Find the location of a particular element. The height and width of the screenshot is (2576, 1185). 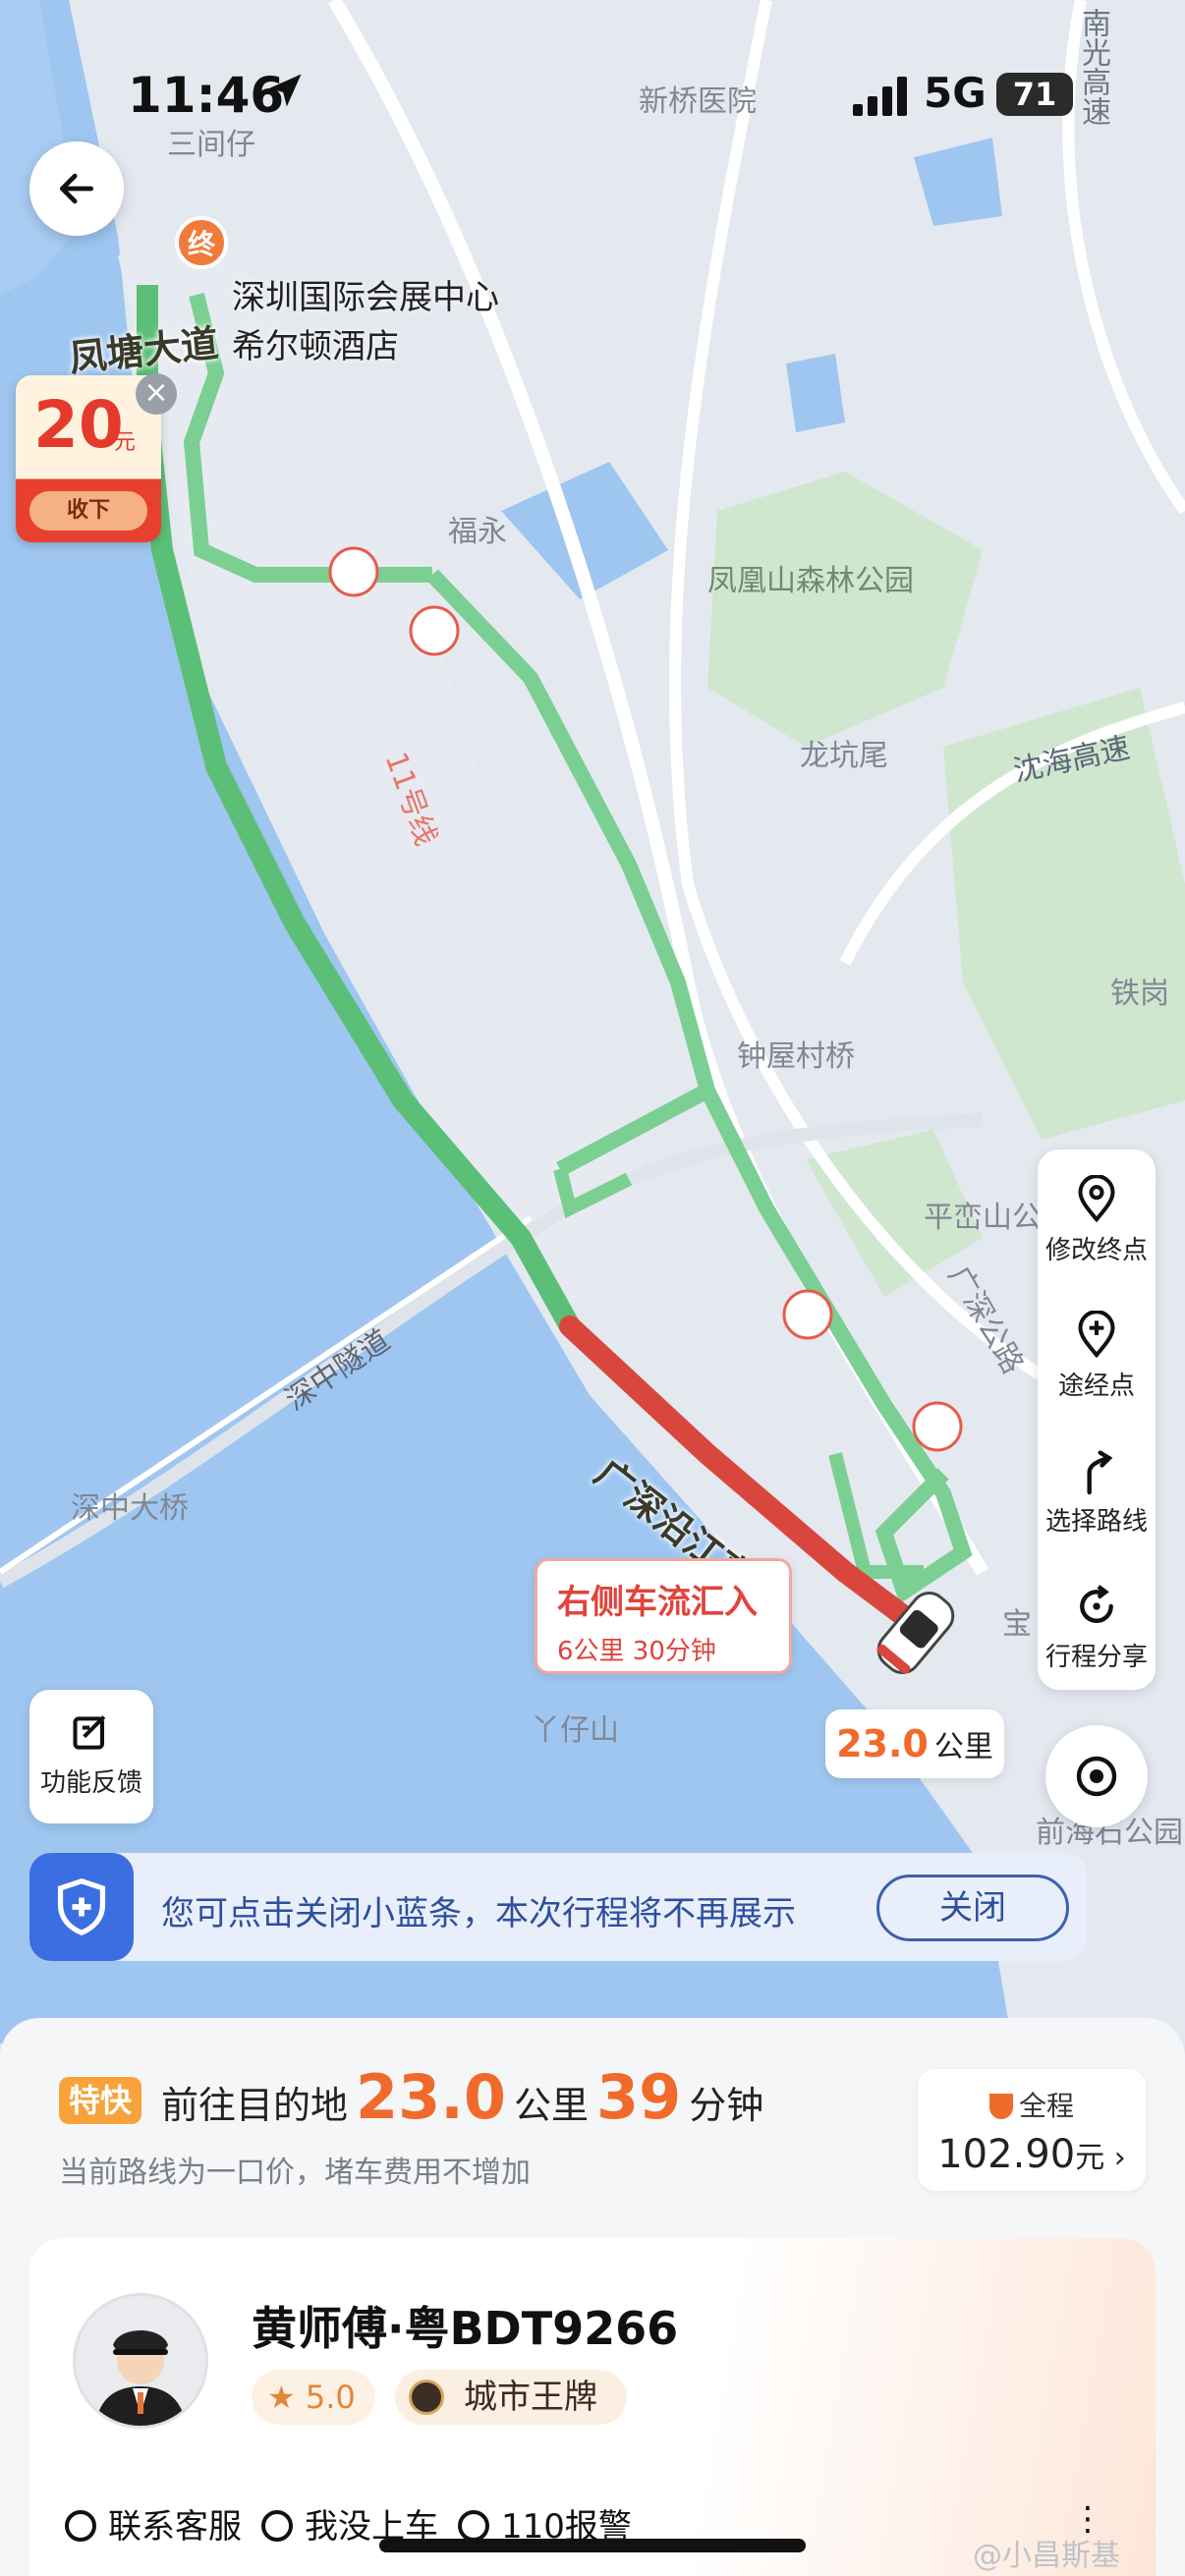

coupon-collect-button: 收下 is located at coordinates (88, 511).